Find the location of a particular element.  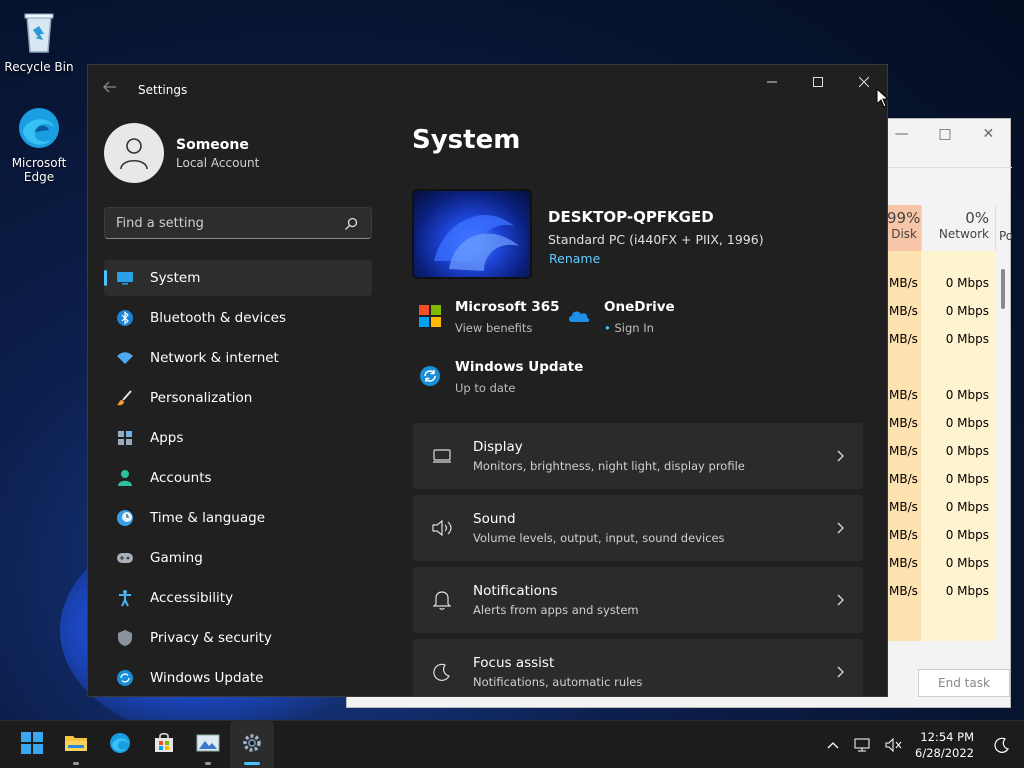

column-header-network: 0% Network is located at coordinates (957, 228).